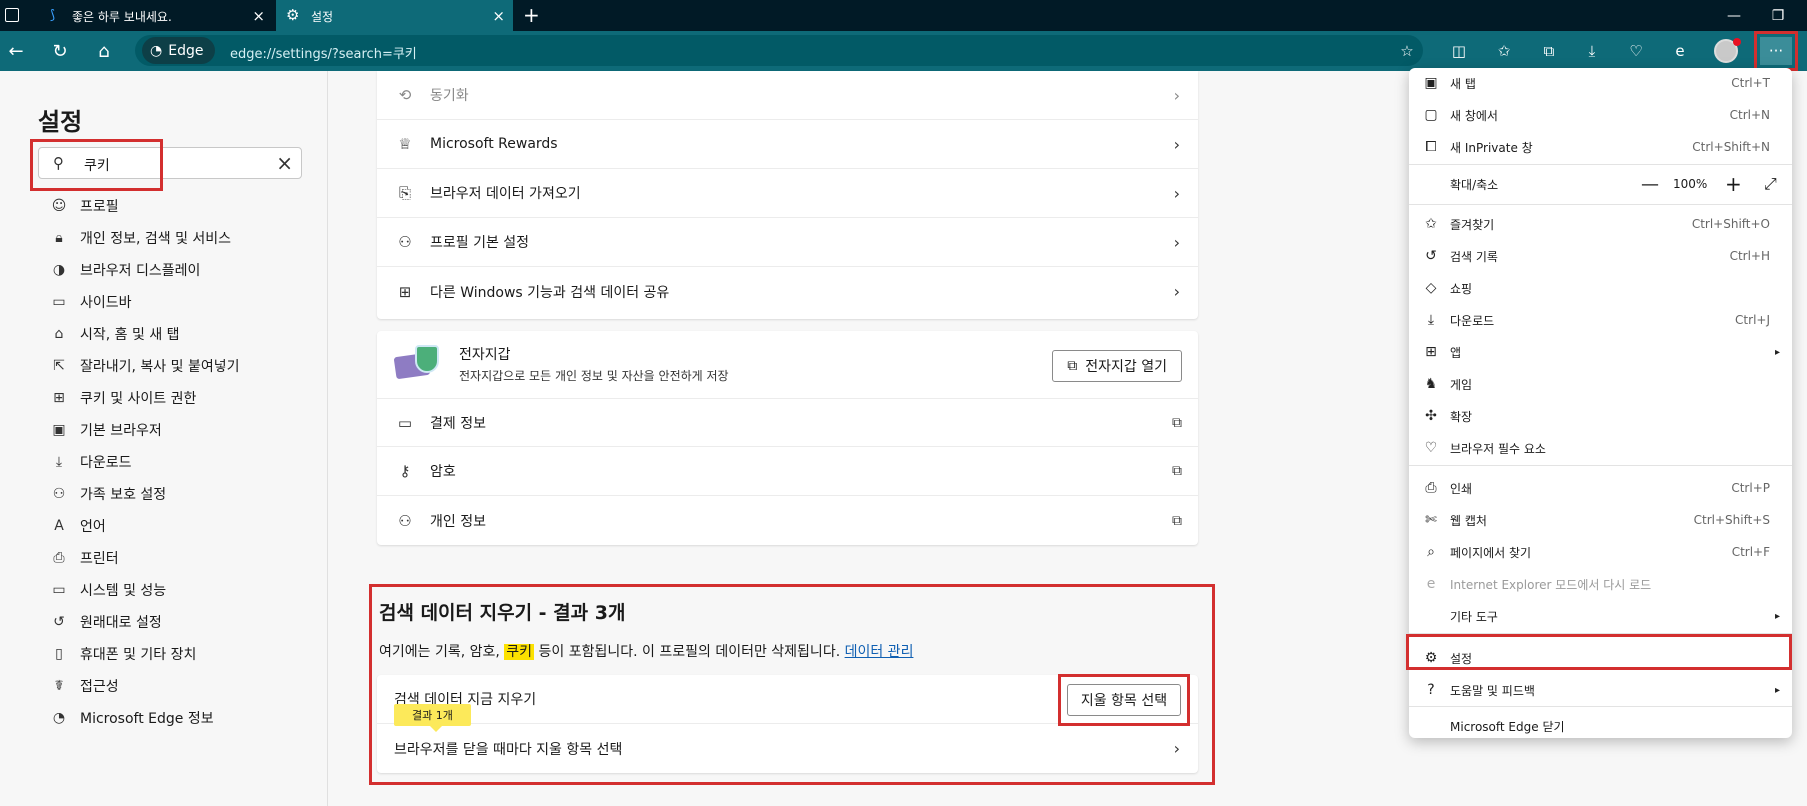  Describe the element at coordinates (1600, 690) in the screenshot. I see `menu-item: ? 도움말 및 피드백 ▸` at that location.